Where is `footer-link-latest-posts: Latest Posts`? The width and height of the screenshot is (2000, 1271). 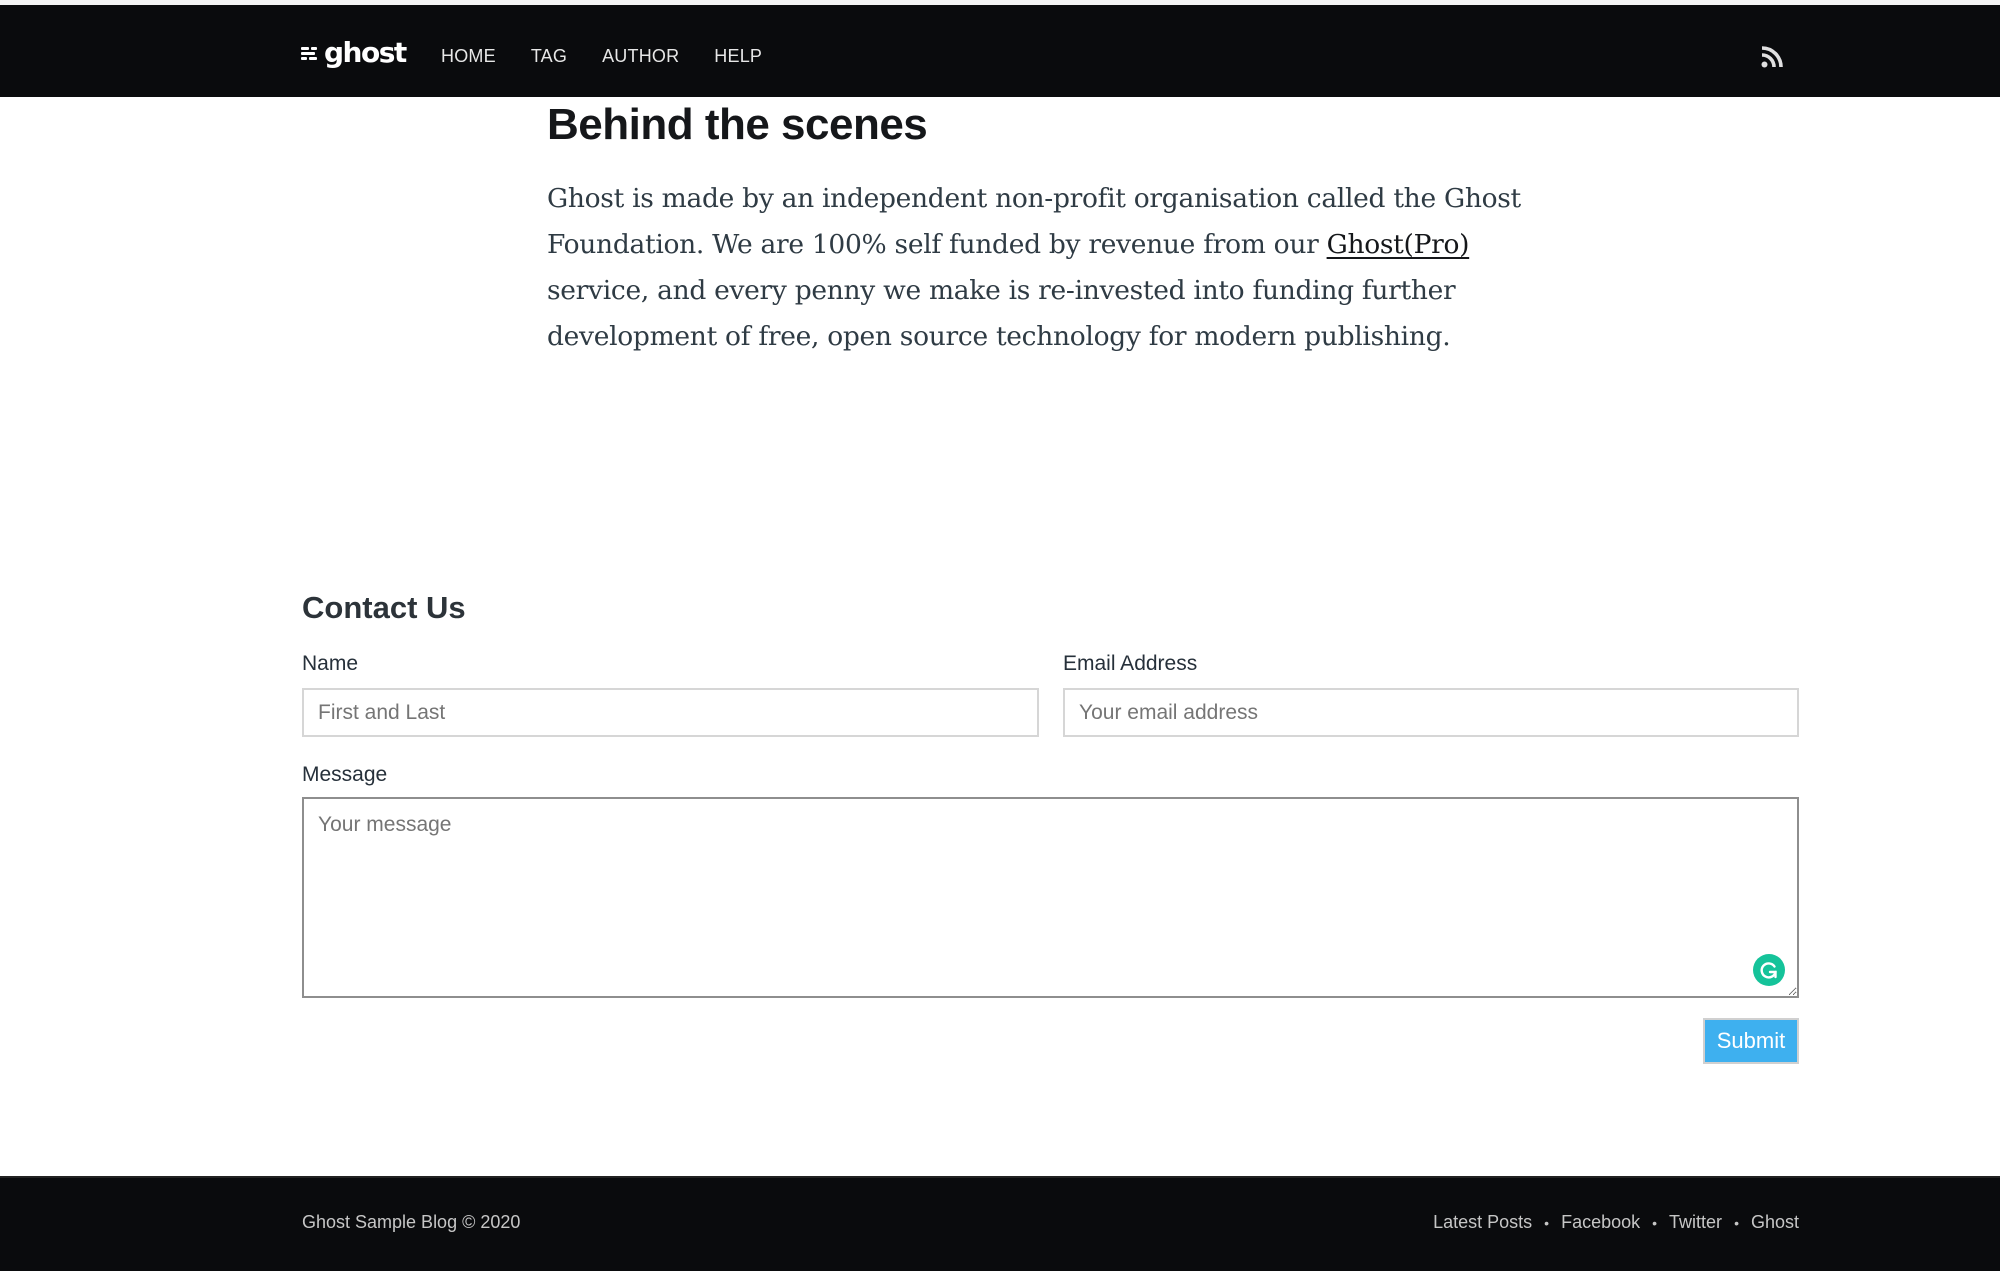
footer-link-latest-posts: Latest Posts is located at coordinates (1482, 1222).